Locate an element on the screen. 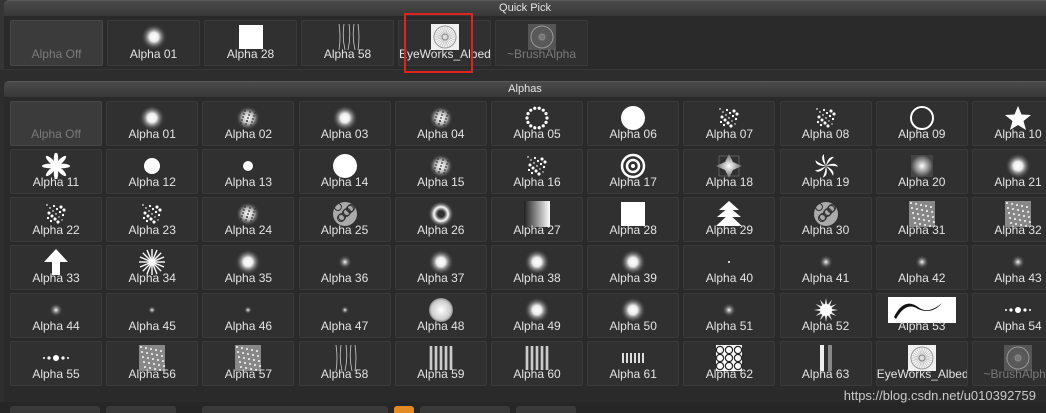  alpha-alpha-34-button: Alpha 34 is located at coordinates (152, 267).